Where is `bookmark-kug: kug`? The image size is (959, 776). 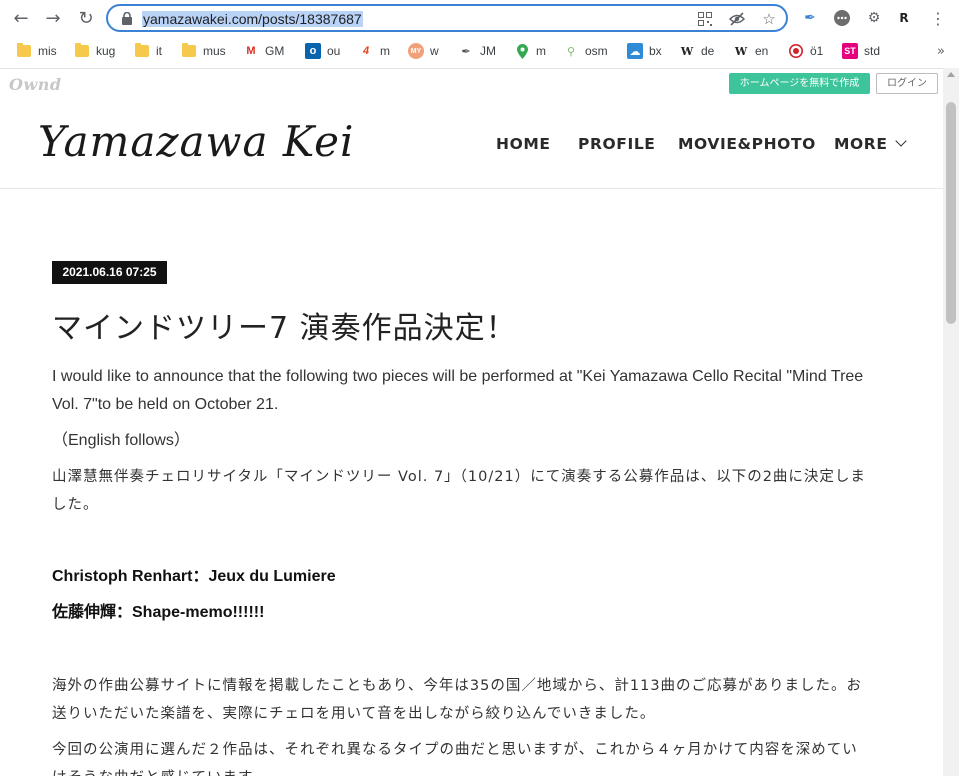
bookmark-kug: kug is located at coordinates (94, 51).